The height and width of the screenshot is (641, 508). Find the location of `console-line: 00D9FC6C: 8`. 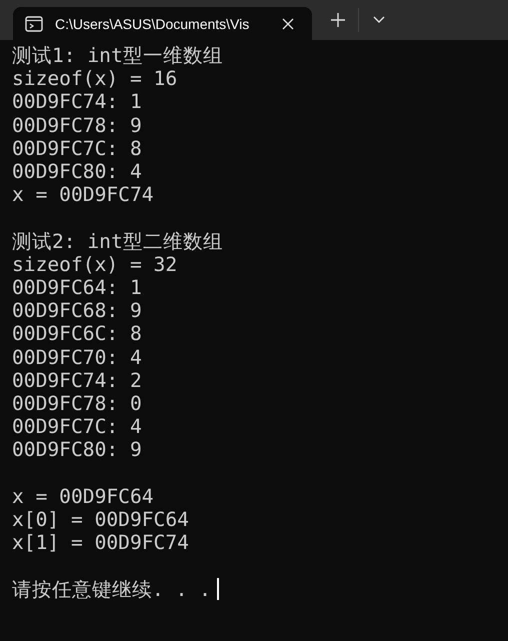

console-line: 00D9FC6C: 8 is located at coordinates (77, 334).